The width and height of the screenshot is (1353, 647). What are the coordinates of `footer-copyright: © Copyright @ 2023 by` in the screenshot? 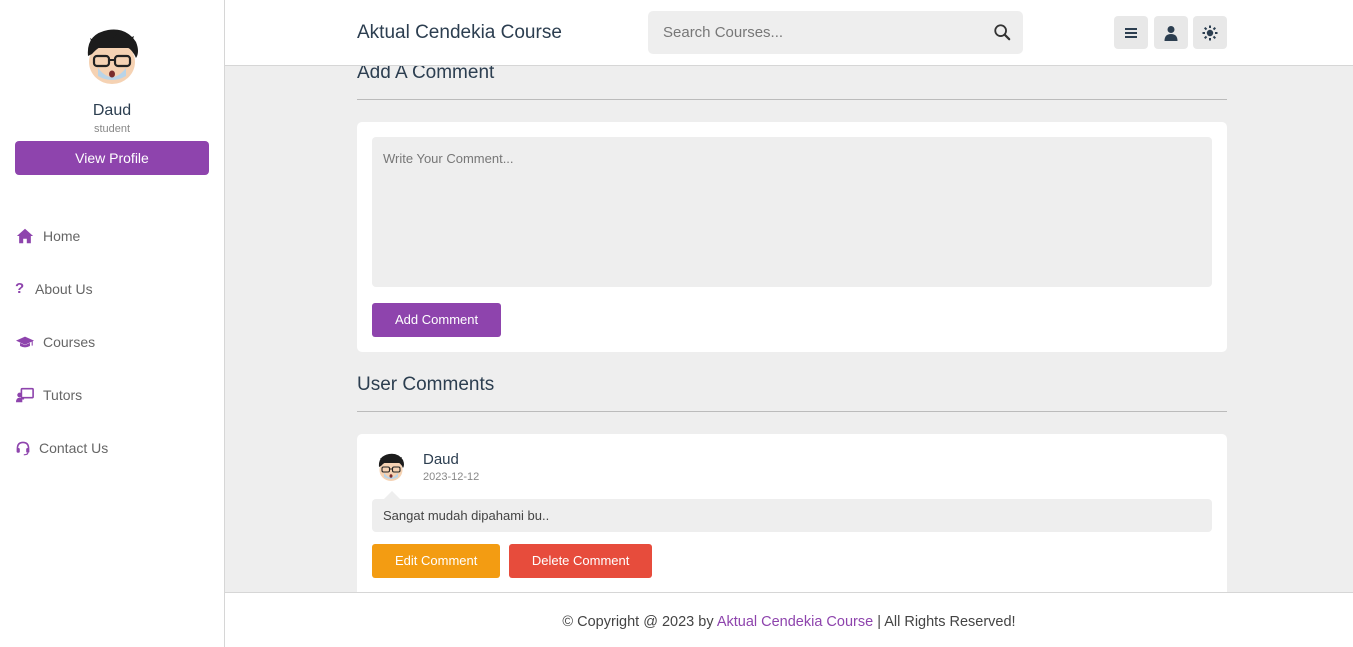 It's located at (638, 622).